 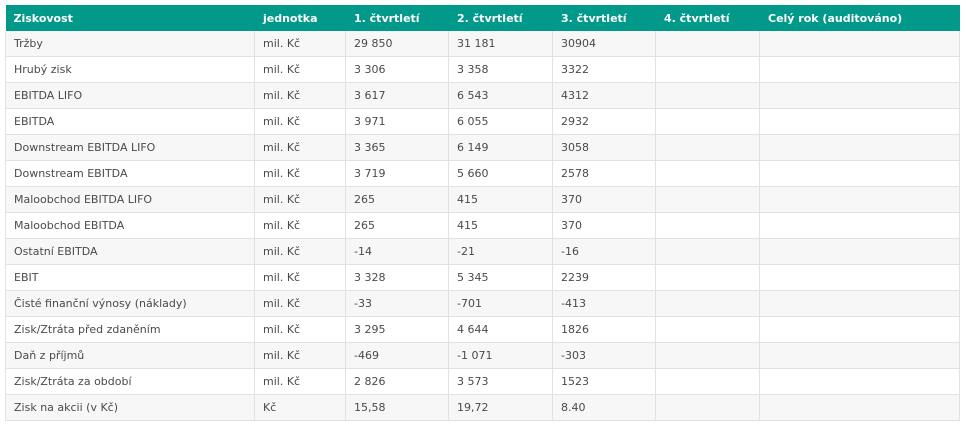 What do you see at coordinates (397, 277) in the screenshot?
I see `cell-q1: 3 328` at bounding box center [397, 277].